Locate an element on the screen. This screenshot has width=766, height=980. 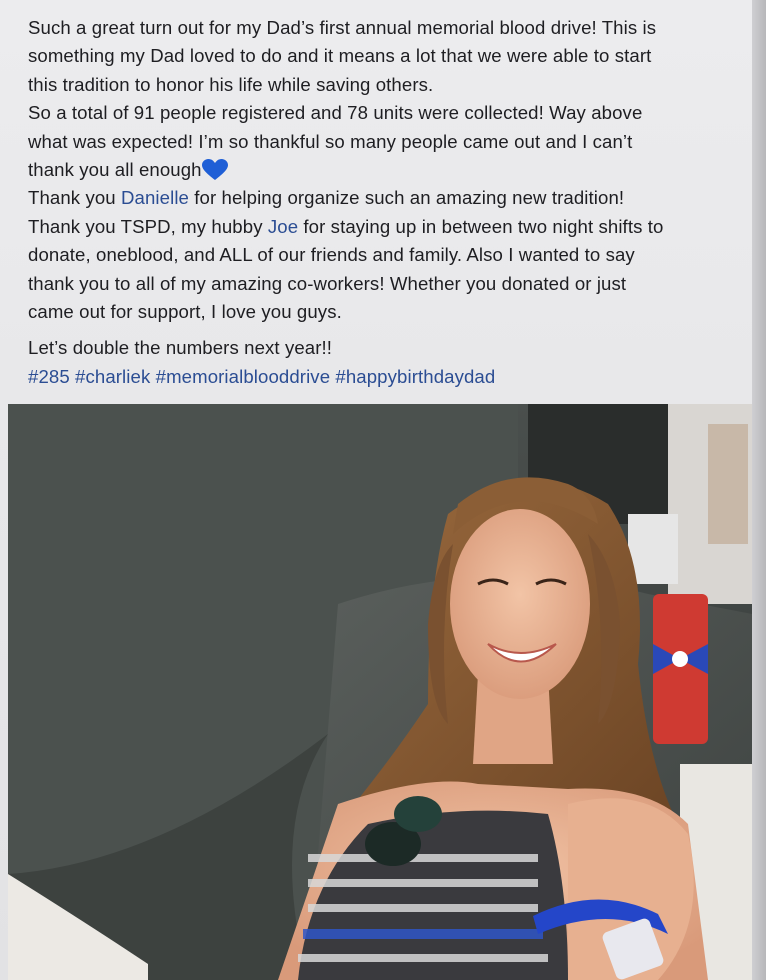
post-line: thank you all enough is located at coordinates (388, 170).